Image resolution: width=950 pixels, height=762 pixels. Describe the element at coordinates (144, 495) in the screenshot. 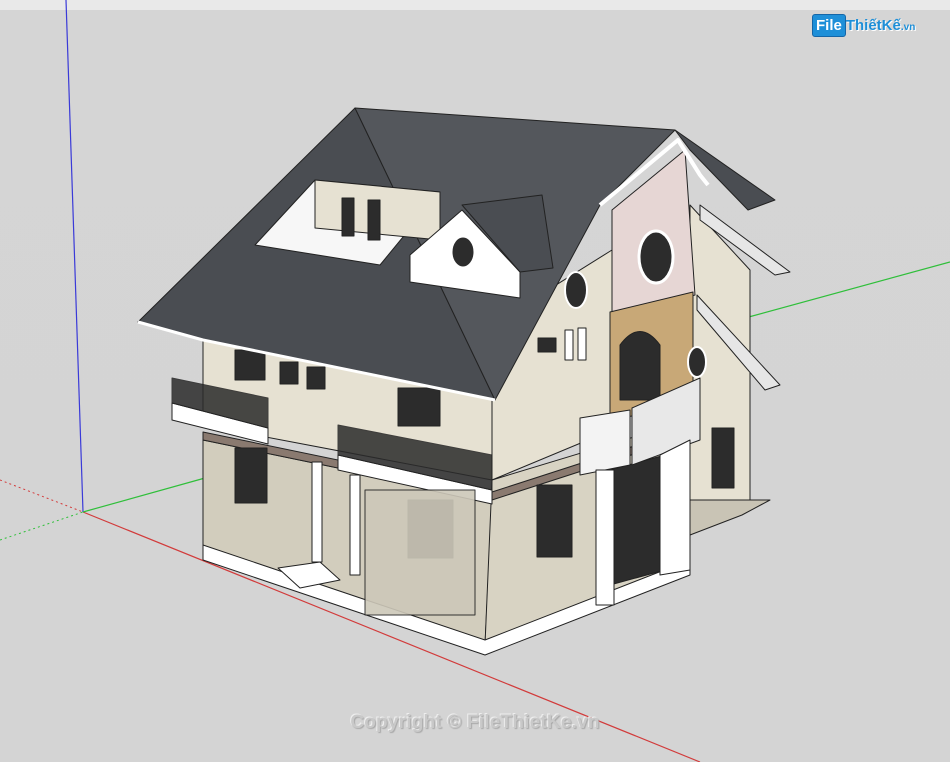

I see `green-axis-icon` at that location.